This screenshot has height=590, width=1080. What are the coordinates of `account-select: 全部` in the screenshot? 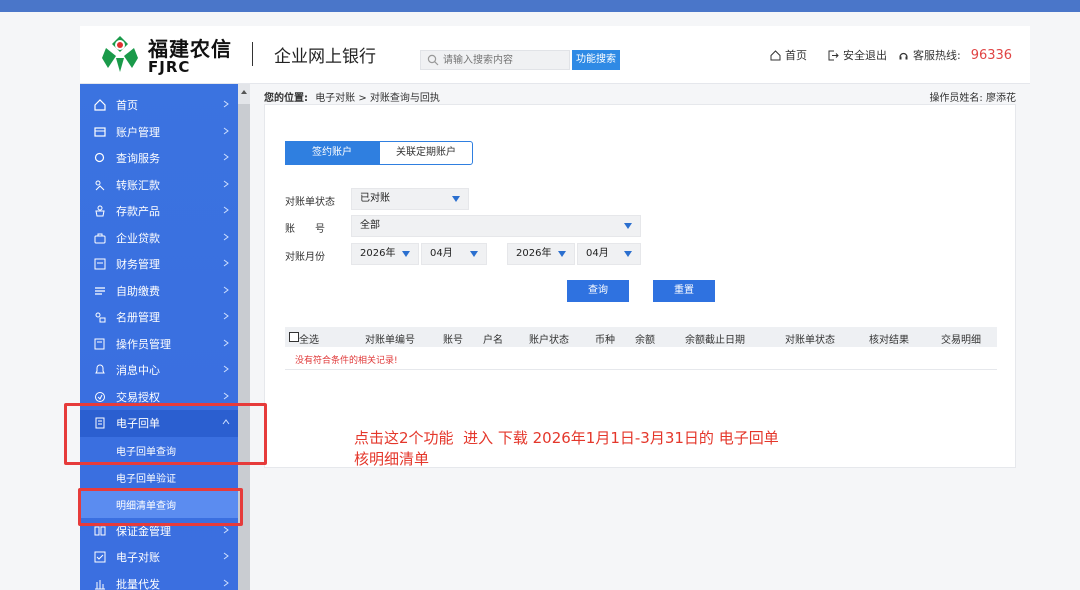 It's located at (496, 226).